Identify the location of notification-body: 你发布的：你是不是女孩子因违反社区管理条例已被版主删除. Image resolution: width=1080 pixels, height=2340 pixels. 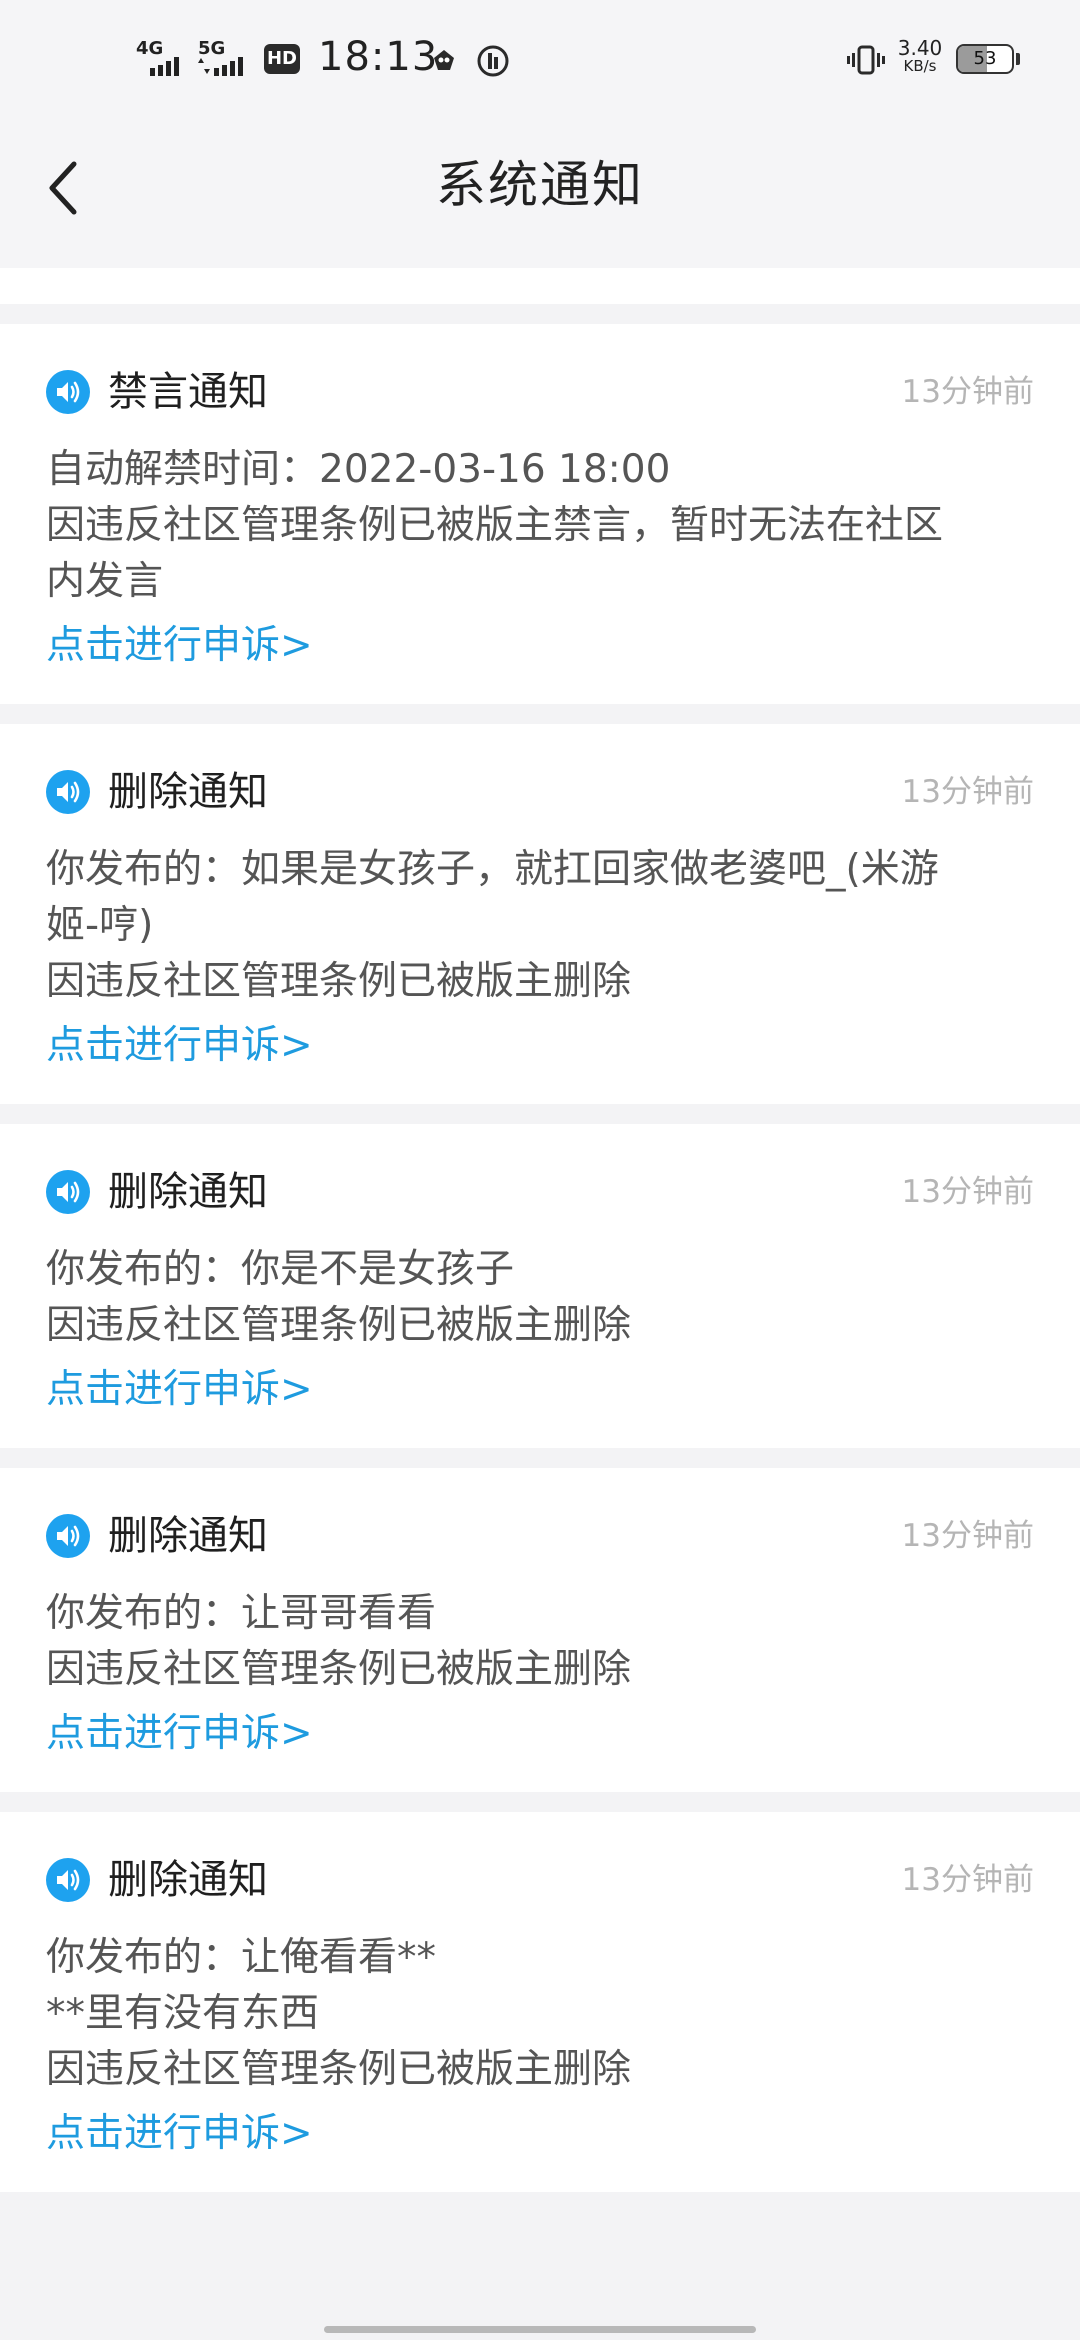
(540, 1298).